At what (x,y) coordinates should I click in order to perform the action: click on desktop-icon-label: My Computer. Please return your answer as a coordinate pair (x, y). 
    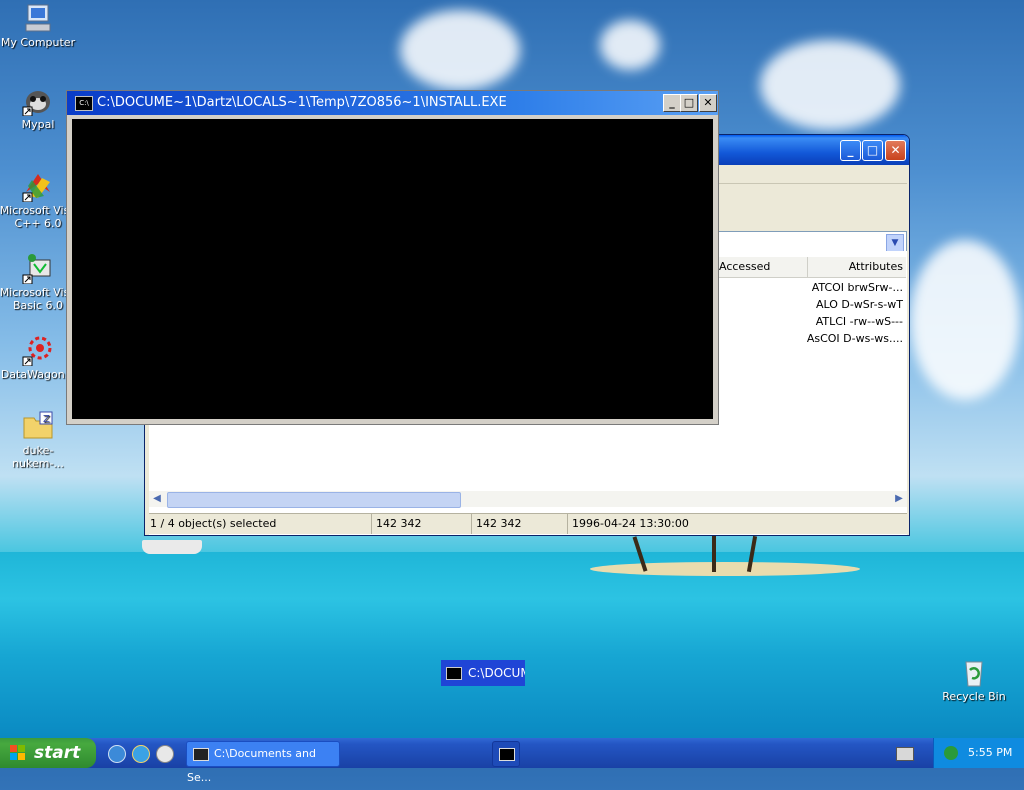
    Looking at the image, I should click on (38, 42).